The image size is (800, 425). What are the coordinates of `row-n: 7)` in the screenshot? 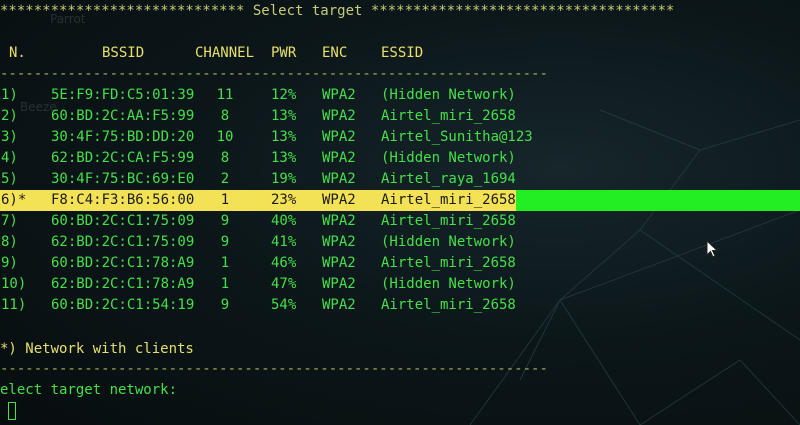 It's located at (9, 221).